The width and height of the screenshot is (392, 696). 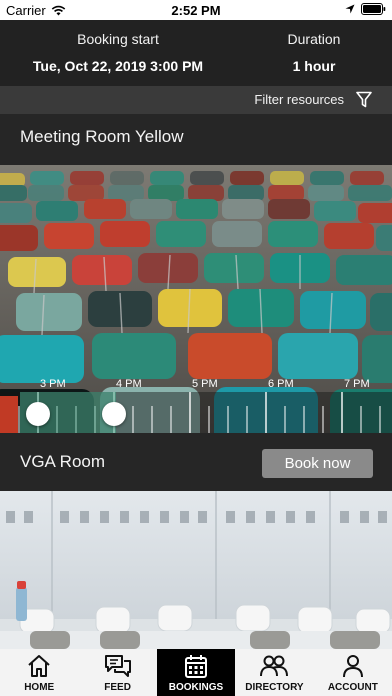 What do you see at coordinates (274, 666) in the screenshot?
I see `people-icon` at bounding box center [274, 666].